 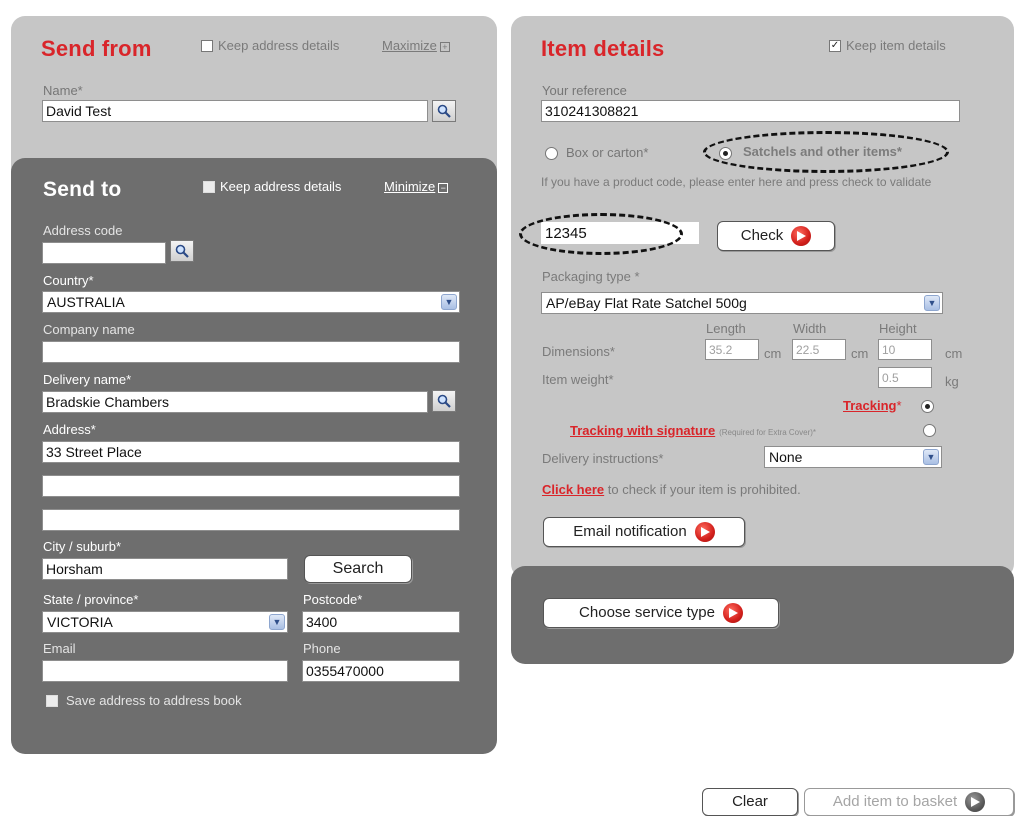 I want to click on box-carton-label: Box or carton*, so click(x=607, y=152).